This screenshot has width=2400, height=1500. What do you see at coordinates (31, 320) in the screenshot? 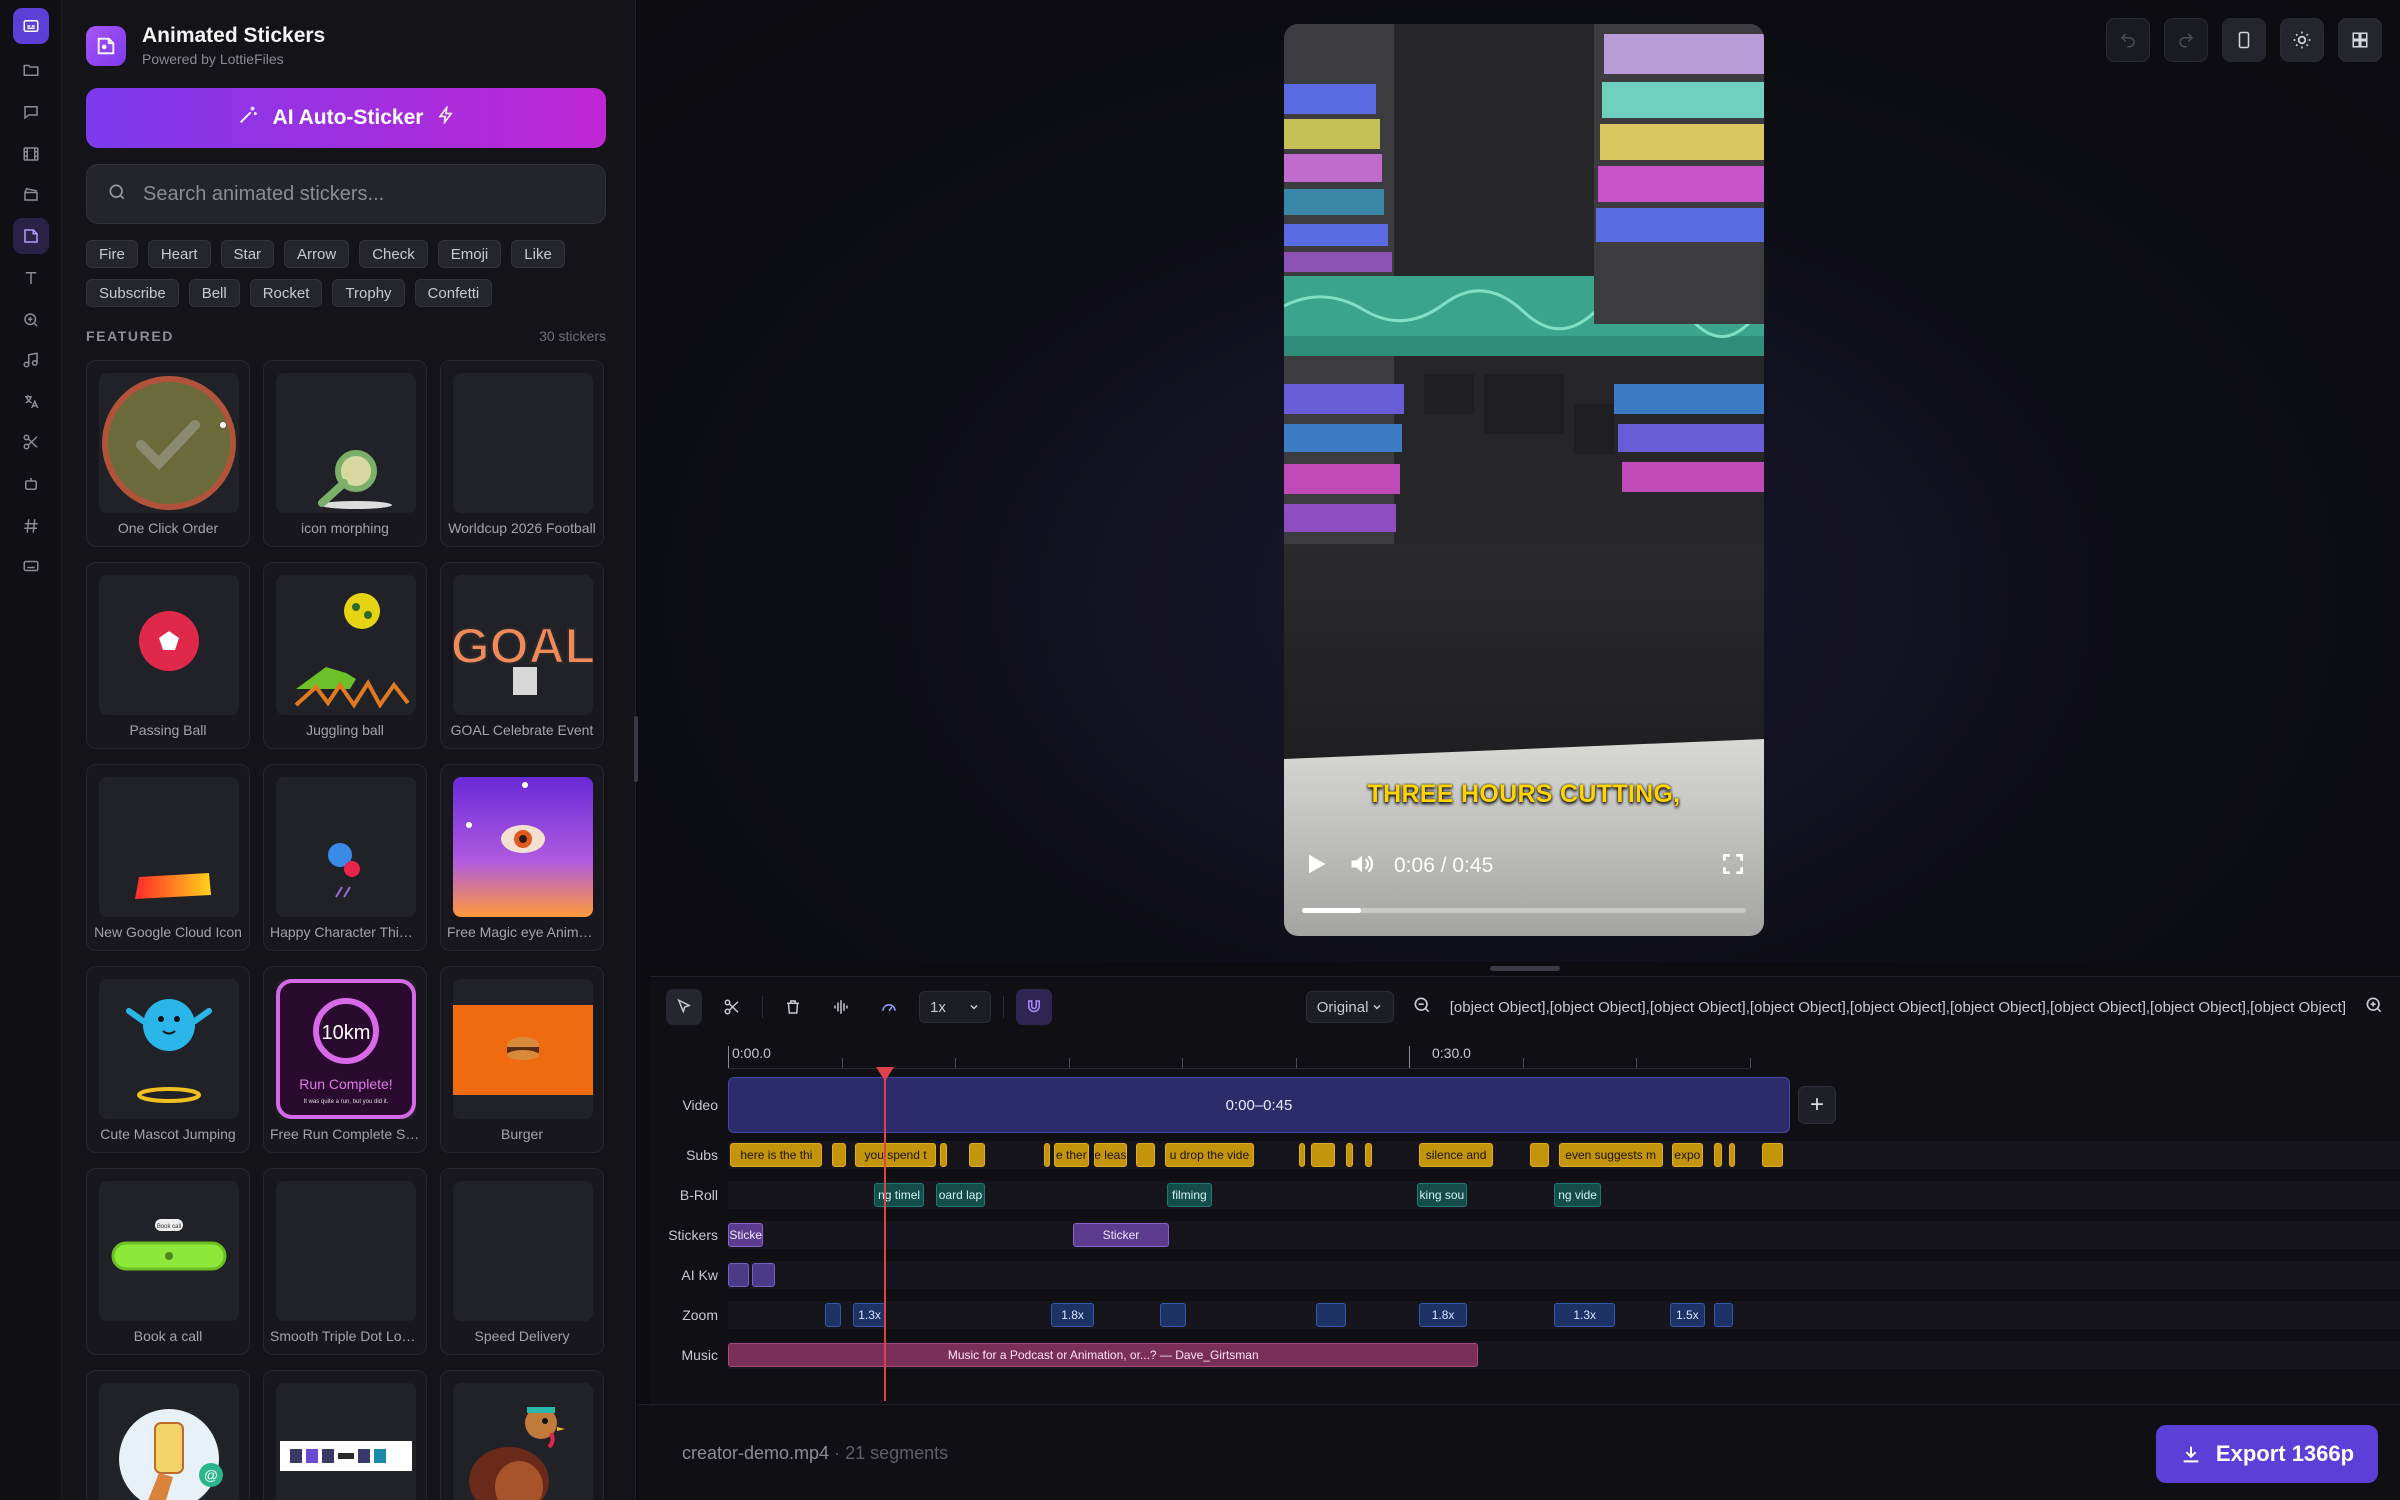
I see `rail-button-zoom` at bounding box center [31, 320].